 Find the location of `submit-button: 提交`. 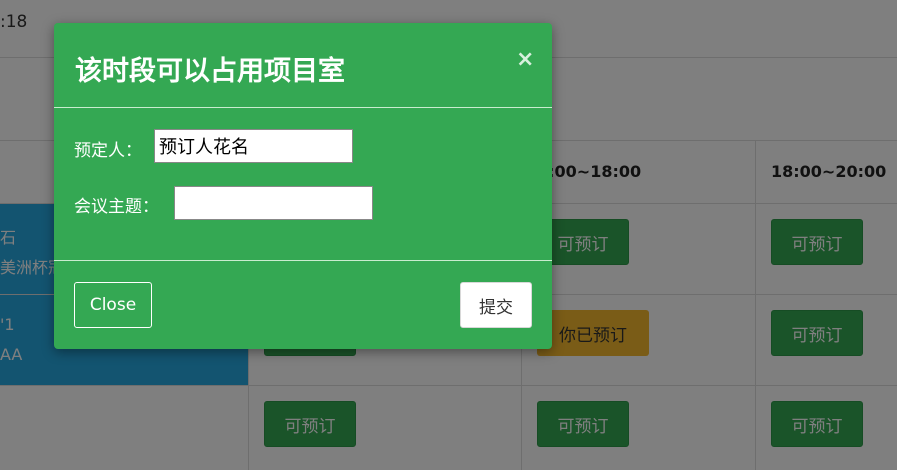

submit-button: 提交 is located at coordinates (496, 305).